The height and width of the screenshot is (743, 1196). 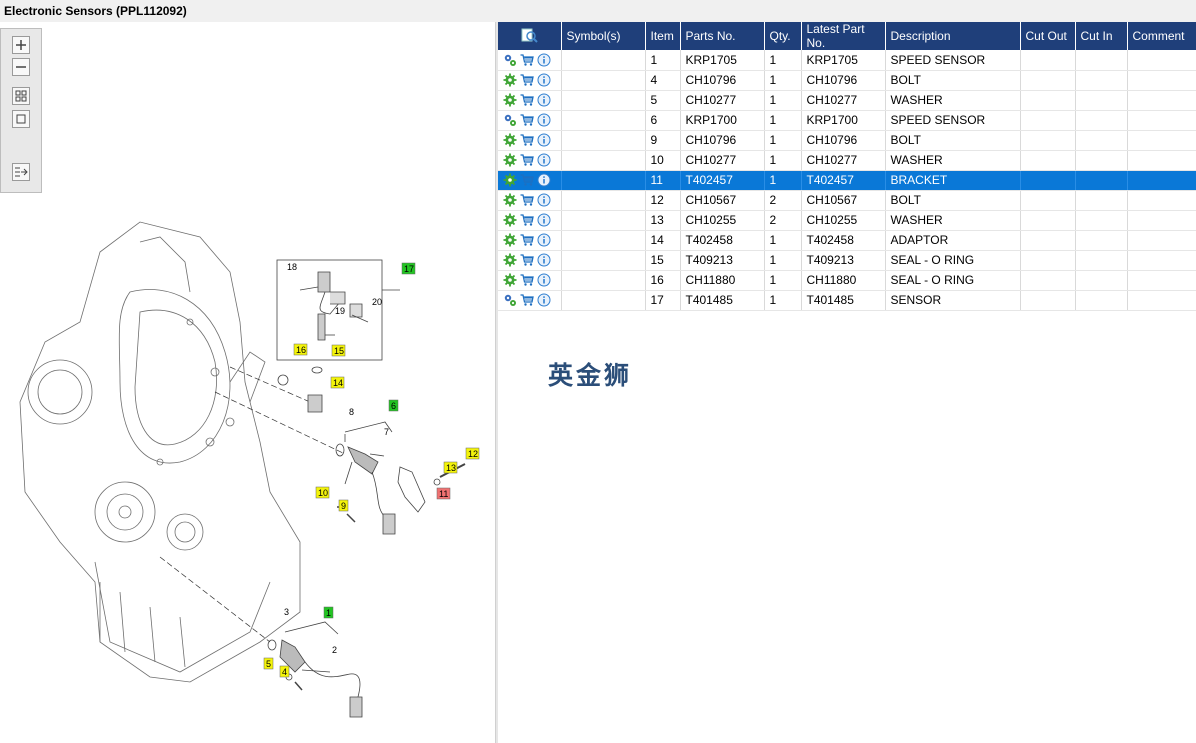 What do you see at coordinates (843, 120) in the screenshot?
I see `cell-latest-part-no: KRP1700` at bounding box center [843, 120].